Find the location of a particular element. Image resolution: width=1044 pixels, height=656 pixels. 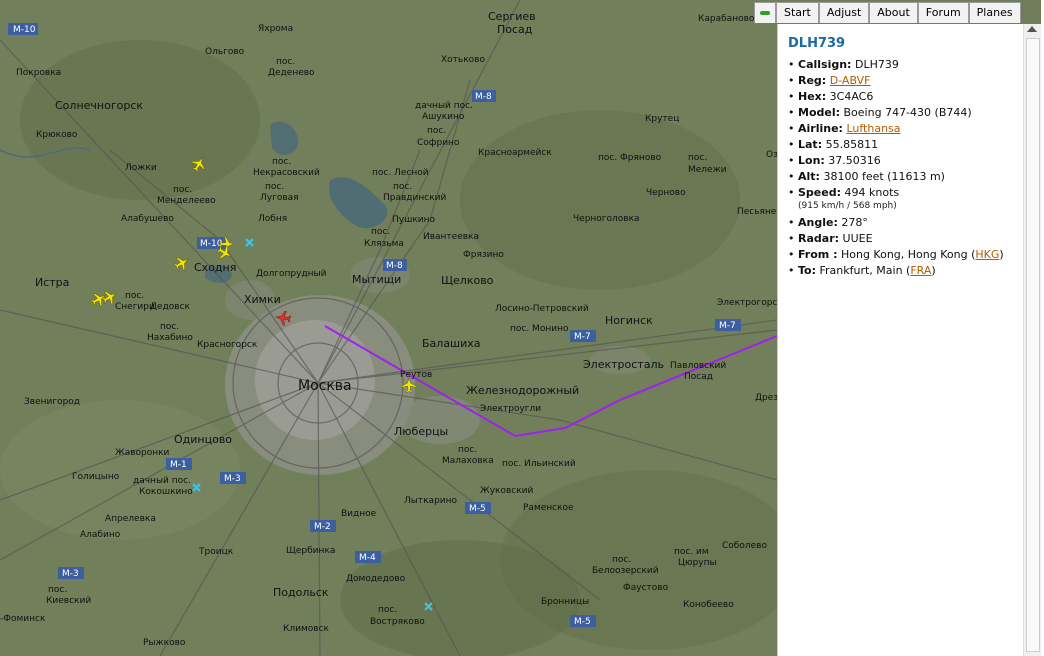

label-balashikha: Балашиха is located at coordinates (451, 343).